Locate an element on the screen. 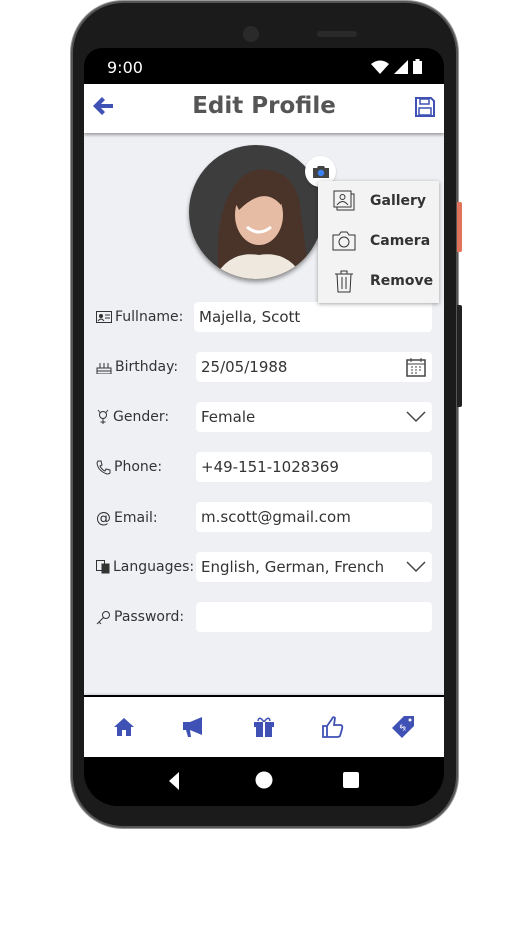 The height and width of the screenshot is (943, 512). languages-label: Languages: is located at coordinates (154, 567).